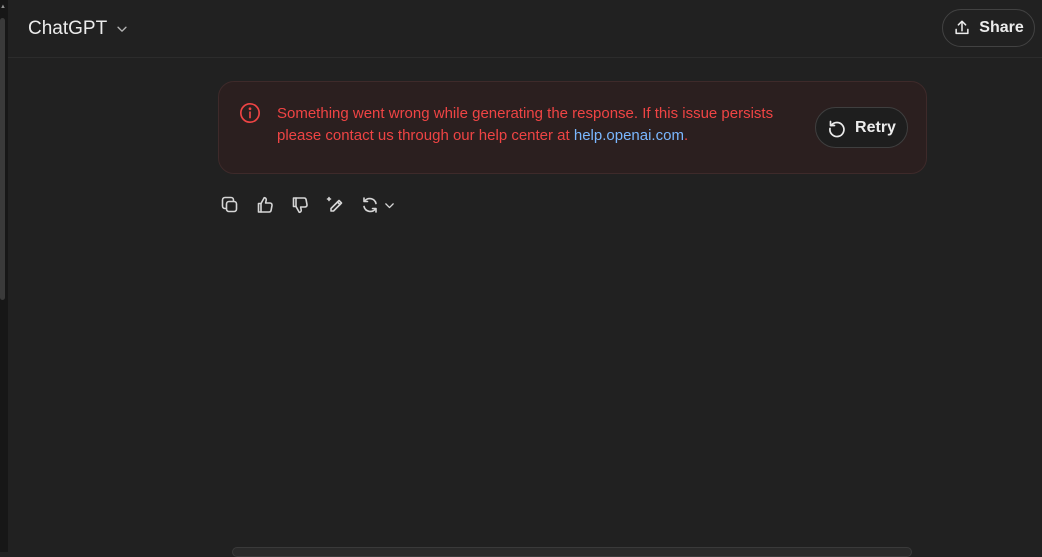 The image size is (1042, 557). Describe the element at coordinates (686, 135) in the screenshot. I see `error-suffix: .` at that location.